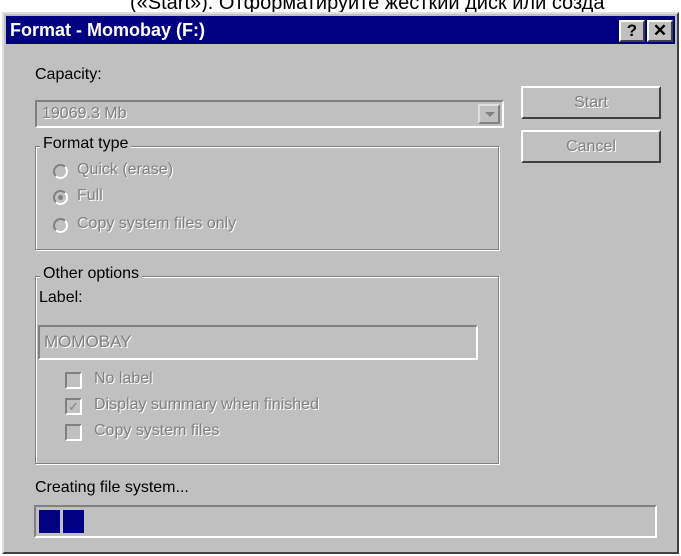  What do you see at coordinates (591, 102) in the screenshot?
I see `start-button: Start` at bounding box center [591, 102].